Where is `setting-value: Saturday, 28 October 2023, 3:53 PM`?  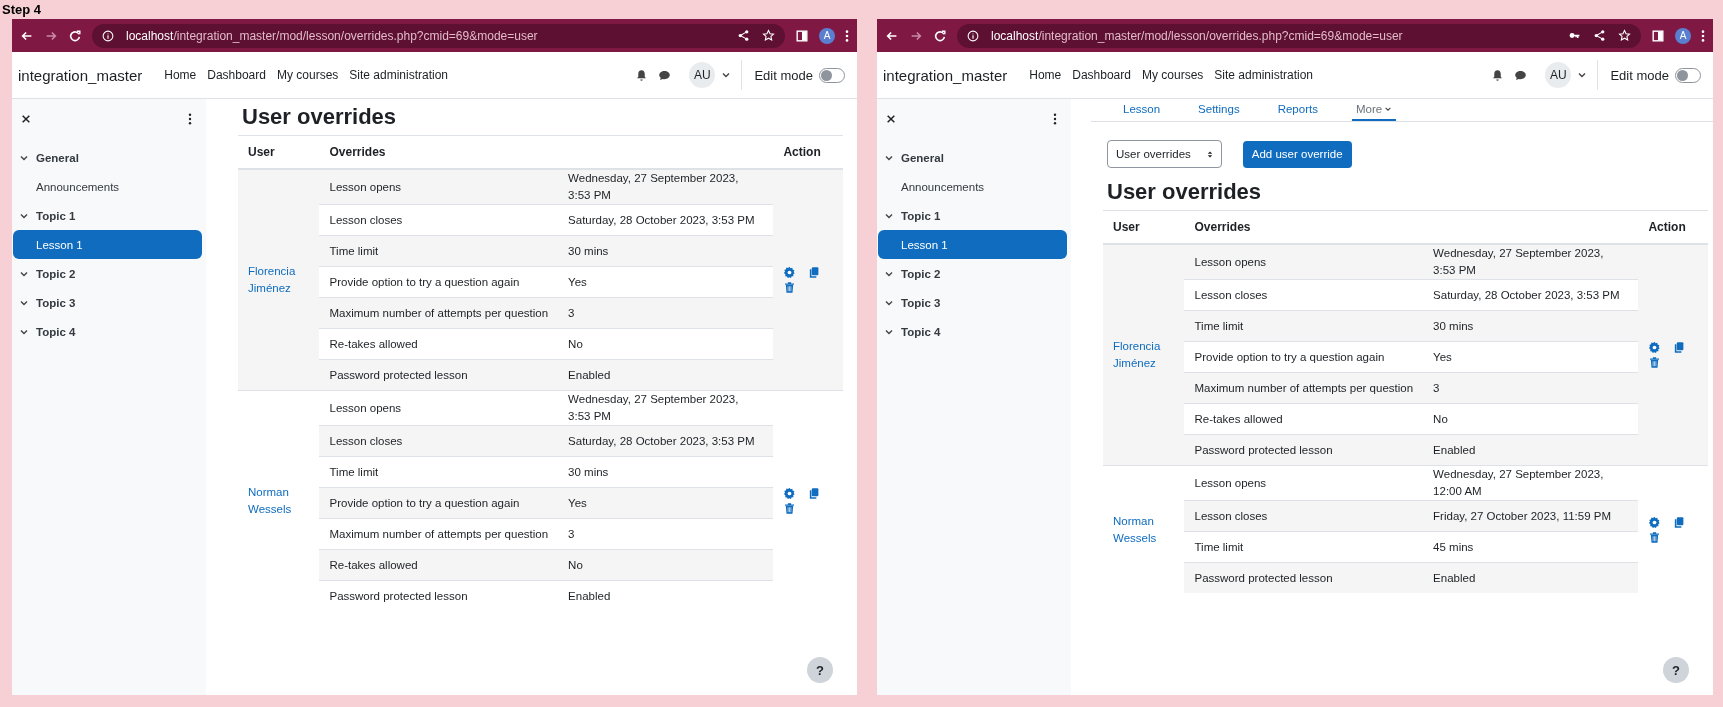 setting-value: Saturday, 28 October 2023, 3:53 PM is located at coordinates (666, 220).